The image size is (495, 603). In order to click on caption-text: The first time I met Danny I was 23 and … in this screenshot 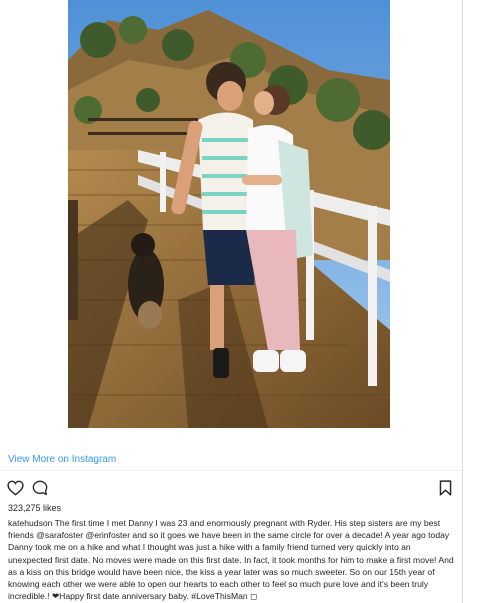, I will do `click(231, 560)`.